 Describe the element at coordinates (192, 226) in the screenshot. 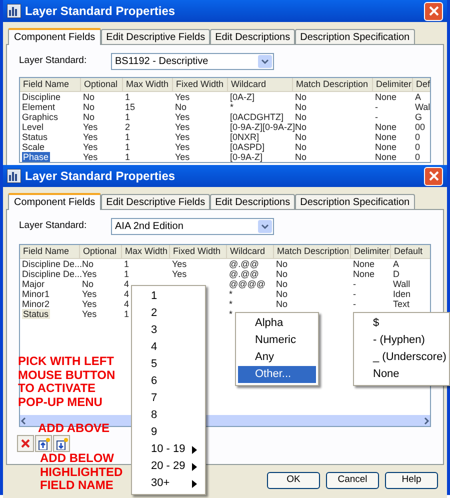

I see `layer-standard-dropdown: AIA 2nd Edition` at that location.